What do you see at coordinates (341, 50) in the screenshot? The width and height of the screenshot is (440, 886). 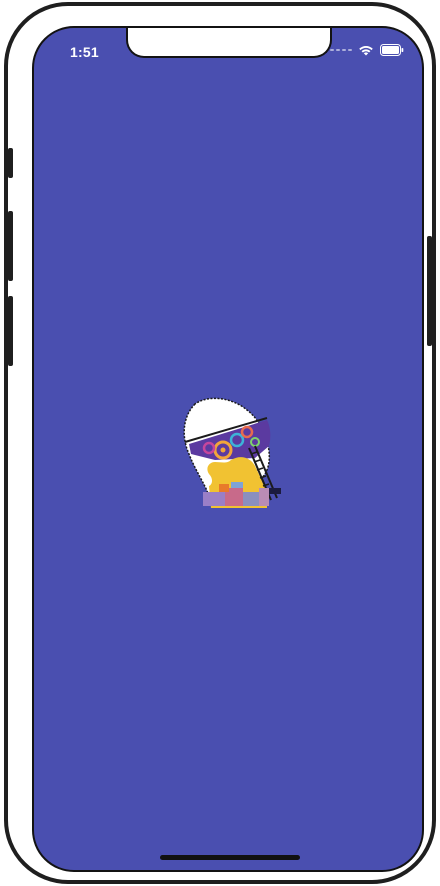 I see `signal-dots-icon` at bounding box center [341, 50].